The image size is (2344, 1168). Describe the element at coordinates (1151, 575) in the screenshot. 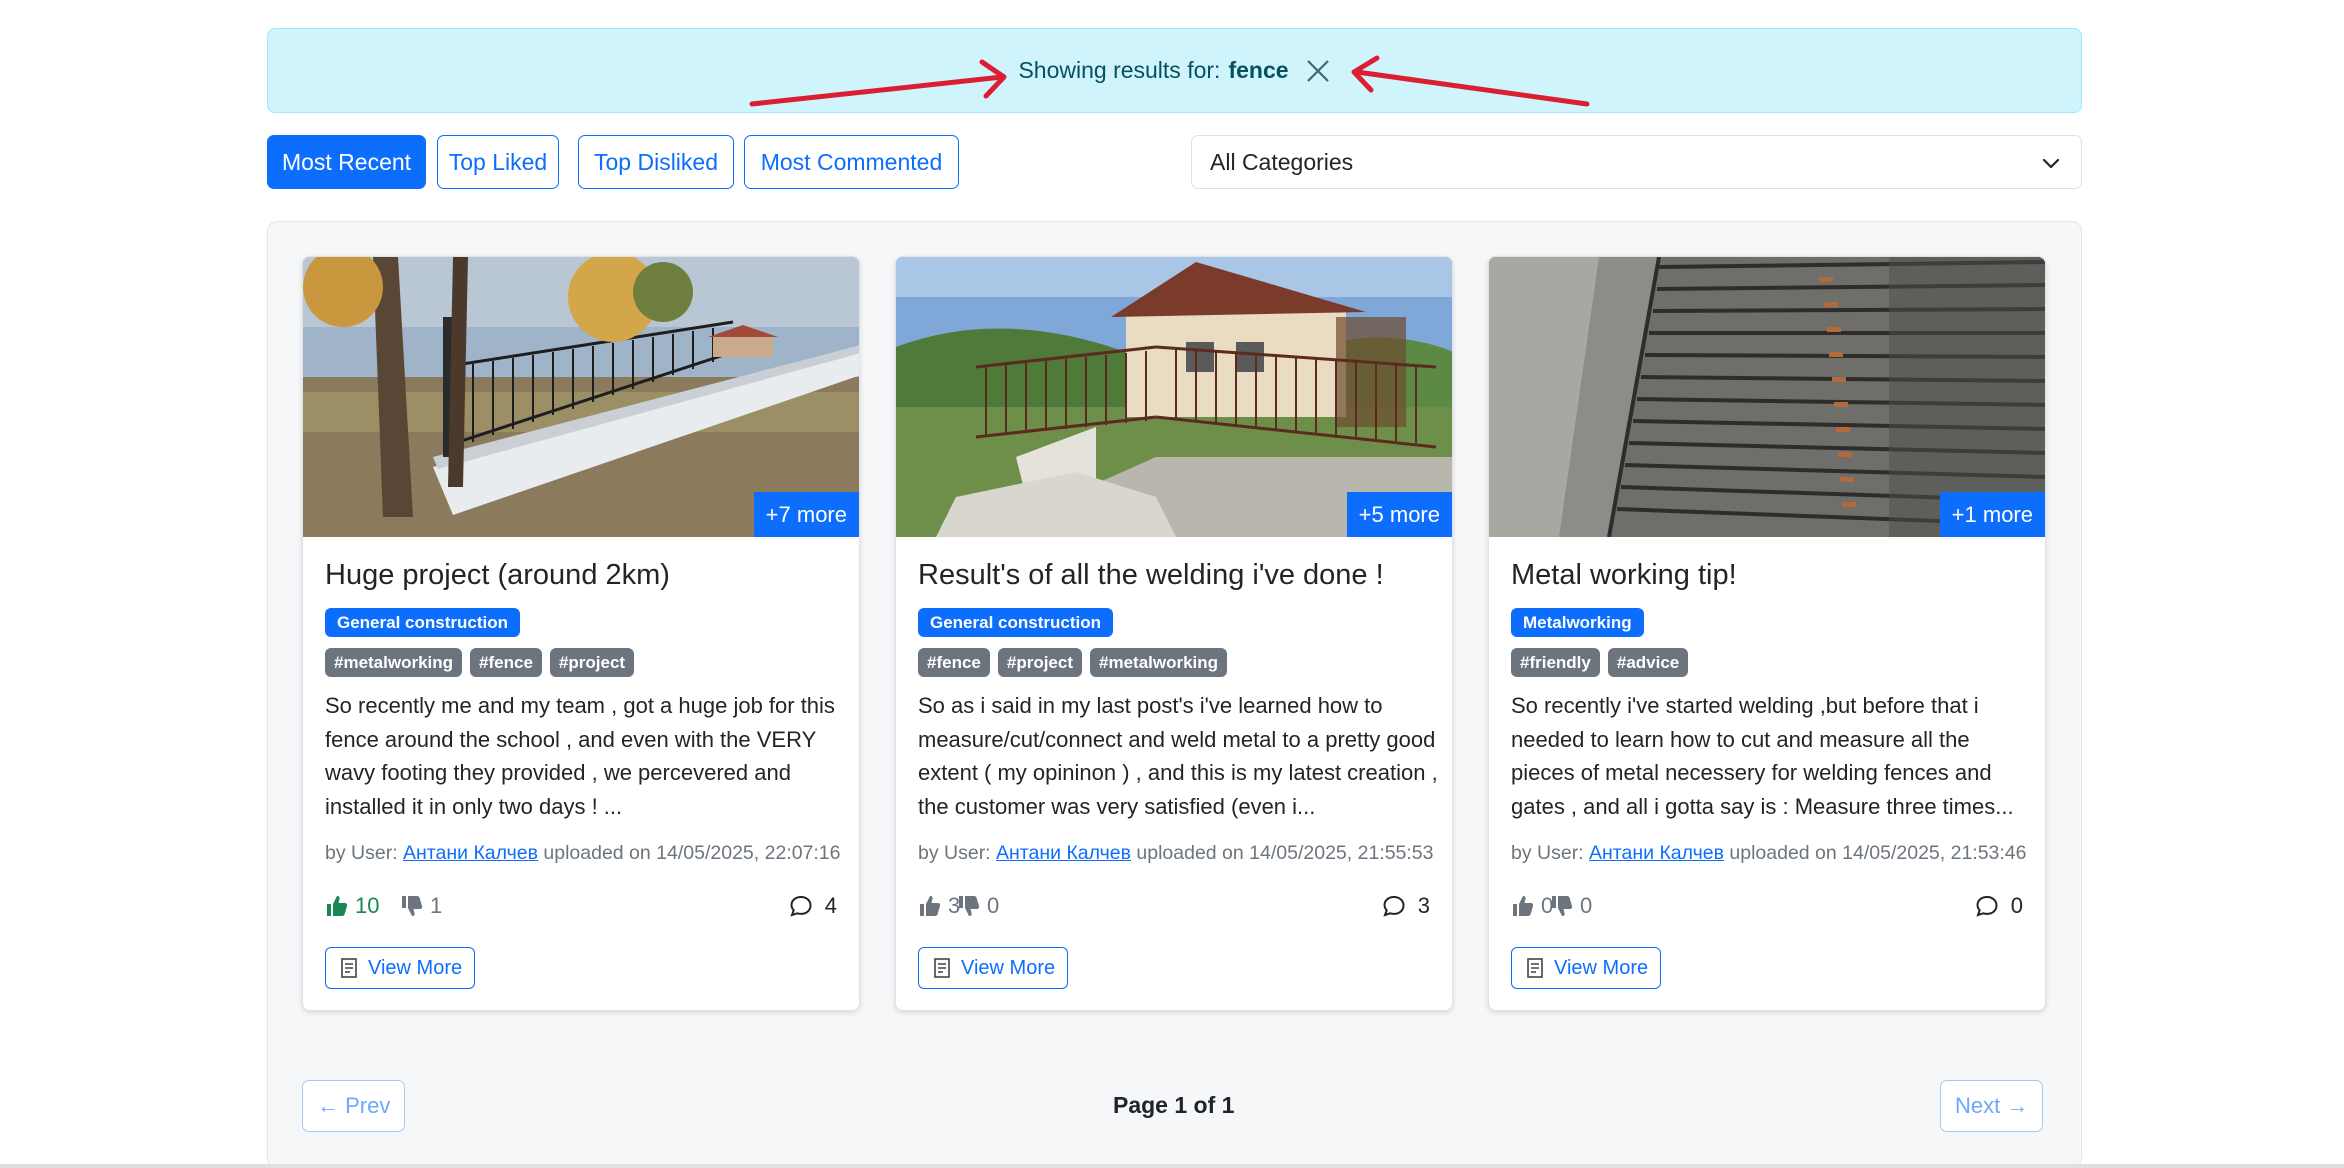

I see `post-title: Result's of all the welding i've done !` at that location.